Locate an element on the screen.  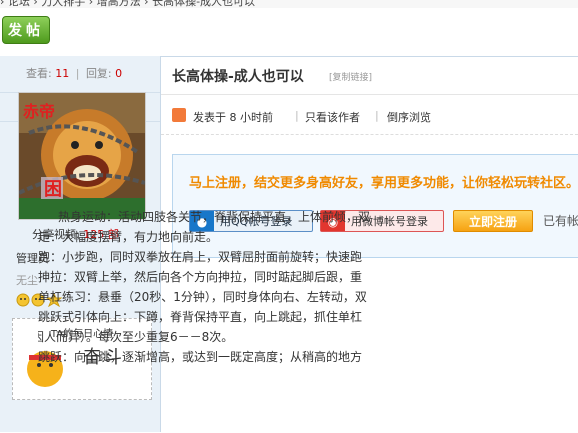
views-label: 查看: is located at coordinates (39, 73).